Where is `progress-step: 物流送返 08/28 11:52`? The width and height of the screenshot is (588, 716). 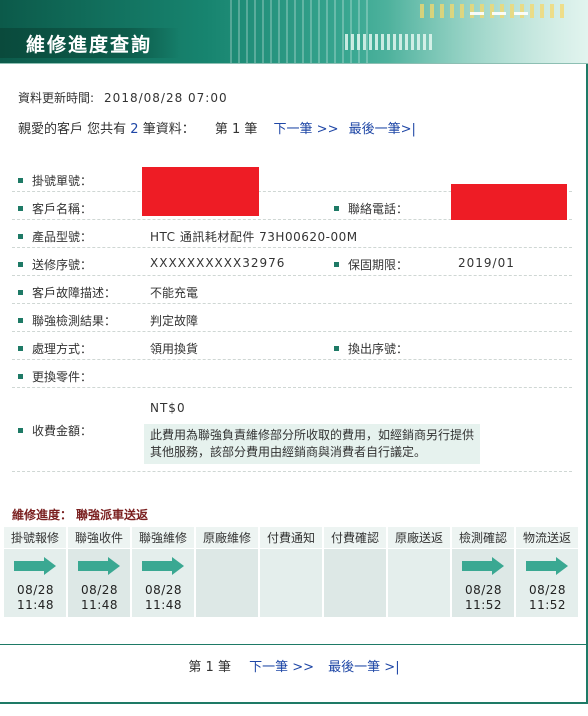
progress-step: 物流送返 08/28 11:52 is located at coordinates (547, 572).